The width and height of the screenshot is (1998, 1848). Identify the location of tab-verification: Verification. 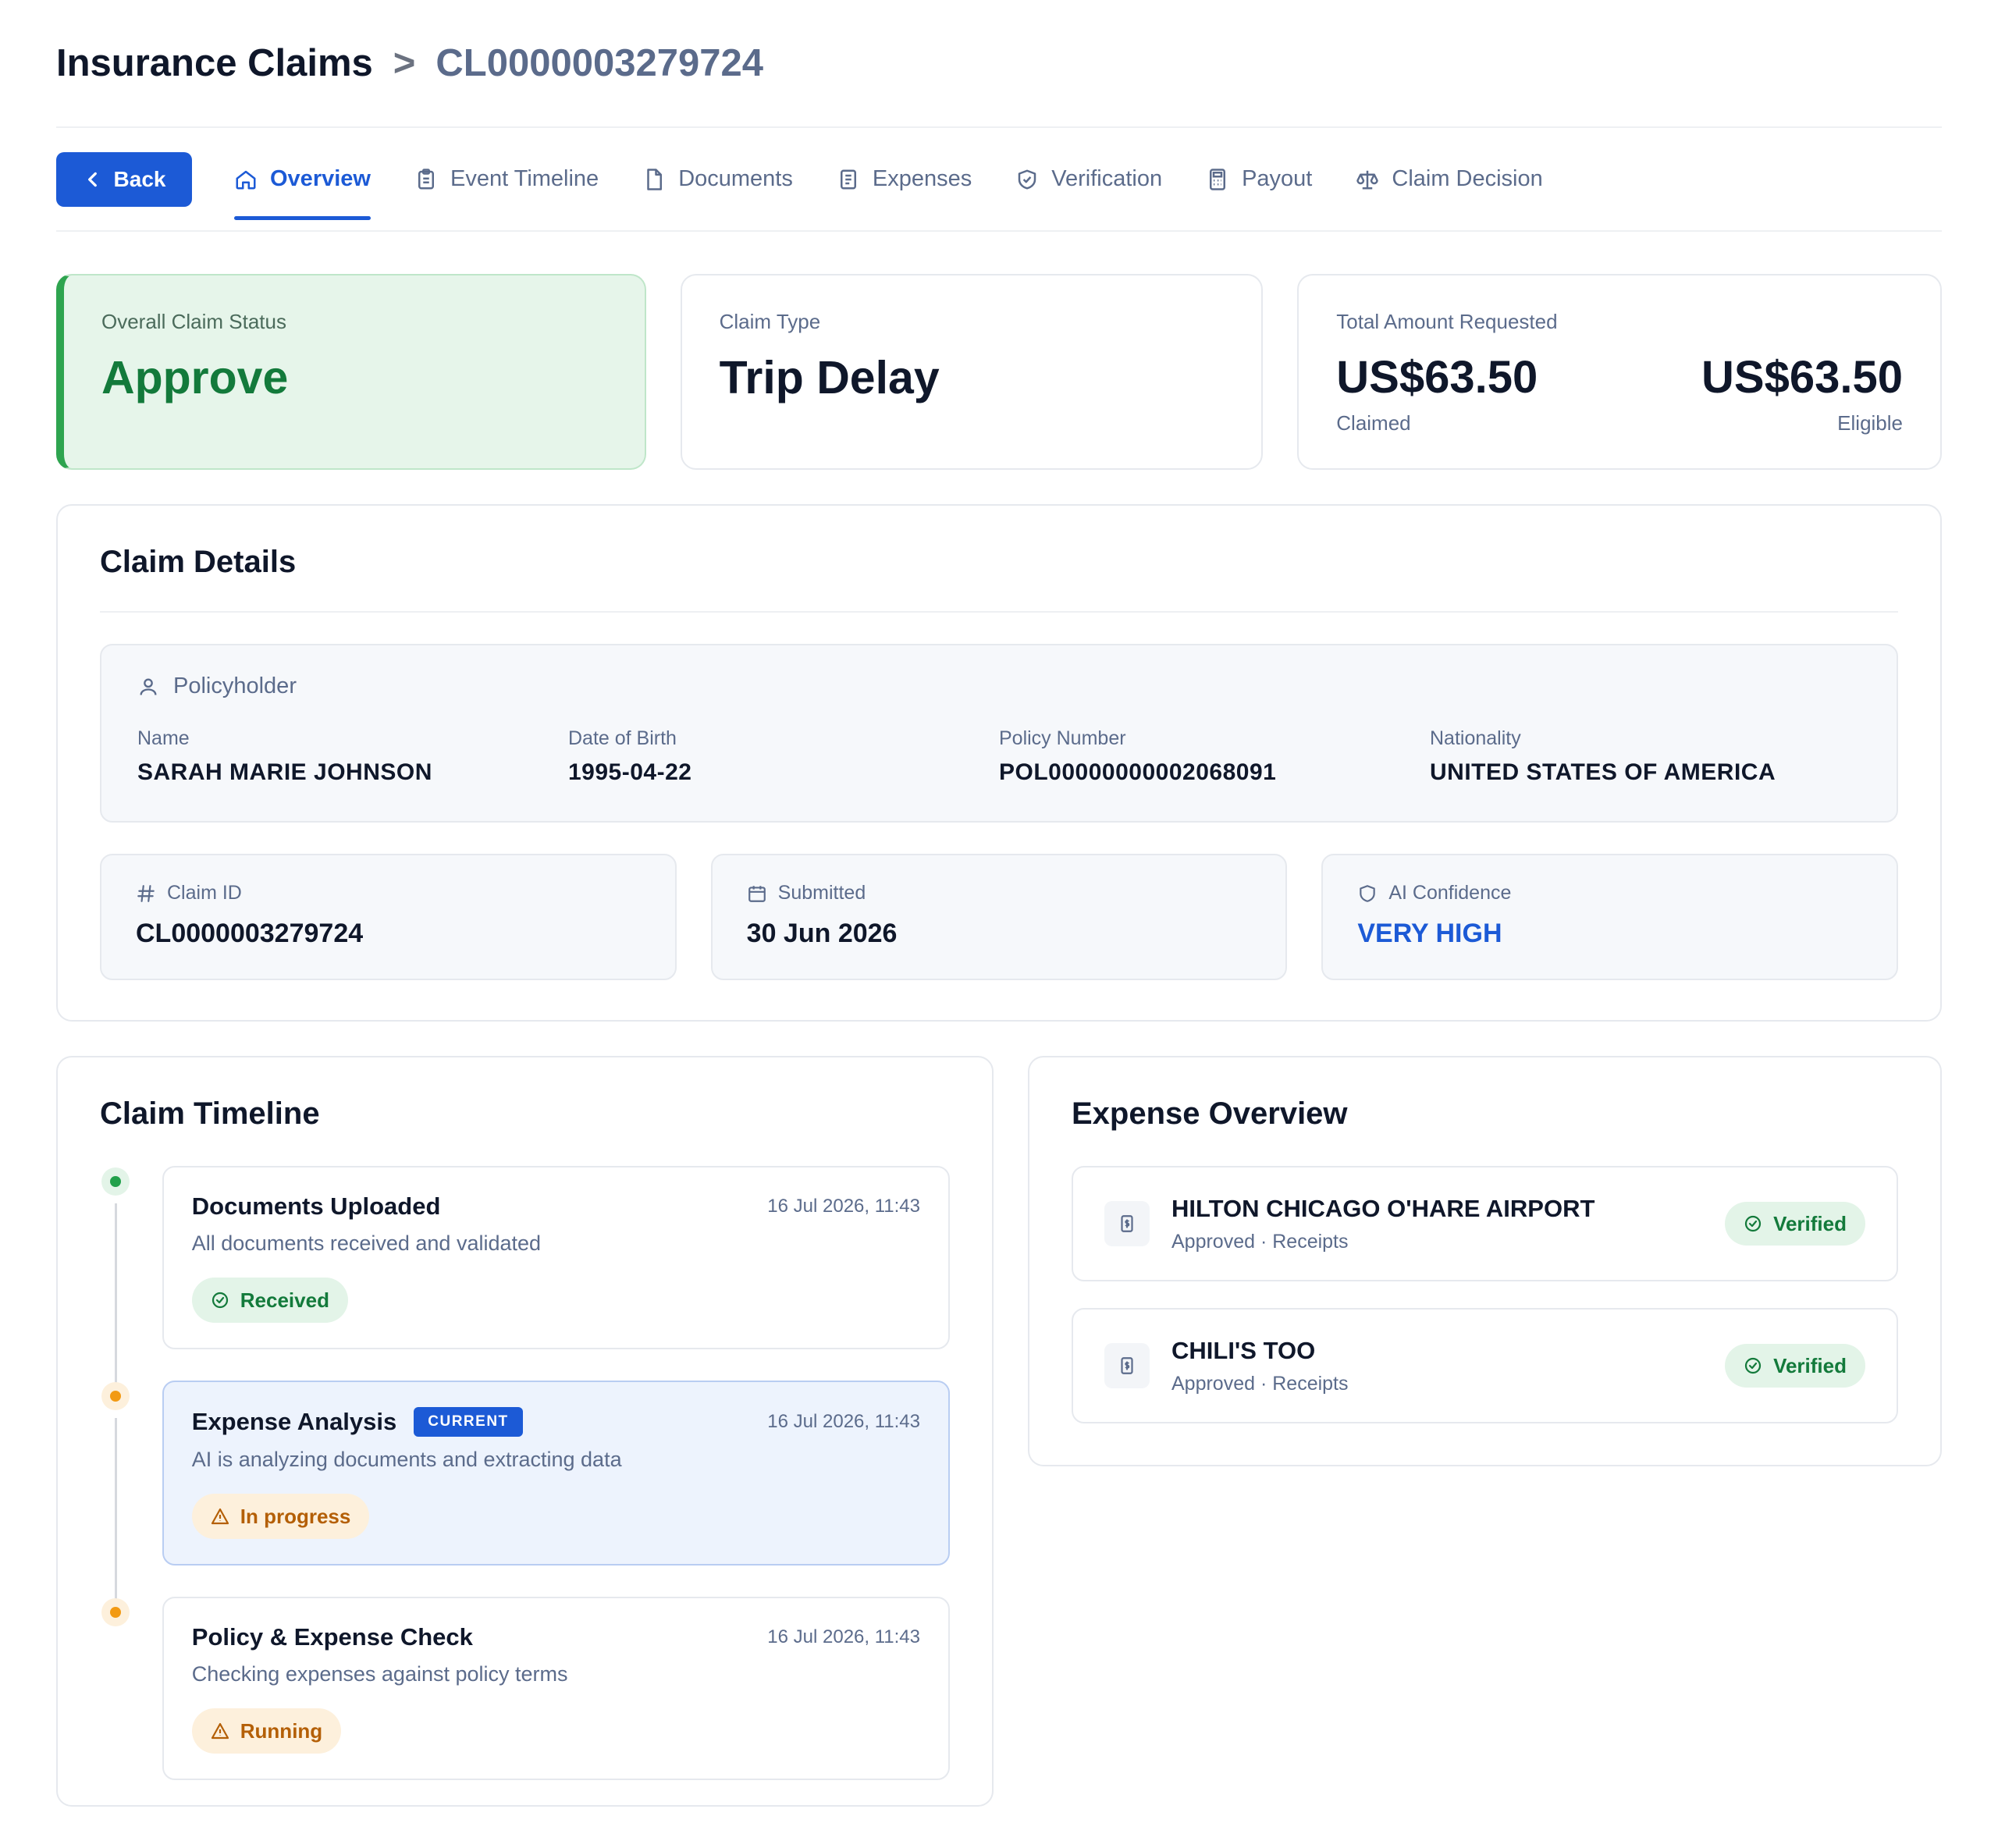
(1088, 179).